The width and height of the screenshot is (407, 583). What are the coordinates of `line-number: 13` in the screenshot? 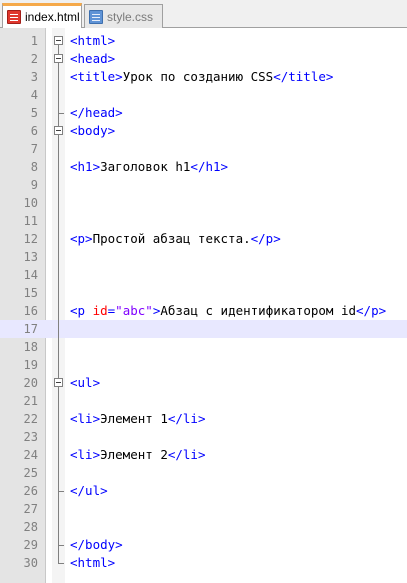 It's located at (30, 257).